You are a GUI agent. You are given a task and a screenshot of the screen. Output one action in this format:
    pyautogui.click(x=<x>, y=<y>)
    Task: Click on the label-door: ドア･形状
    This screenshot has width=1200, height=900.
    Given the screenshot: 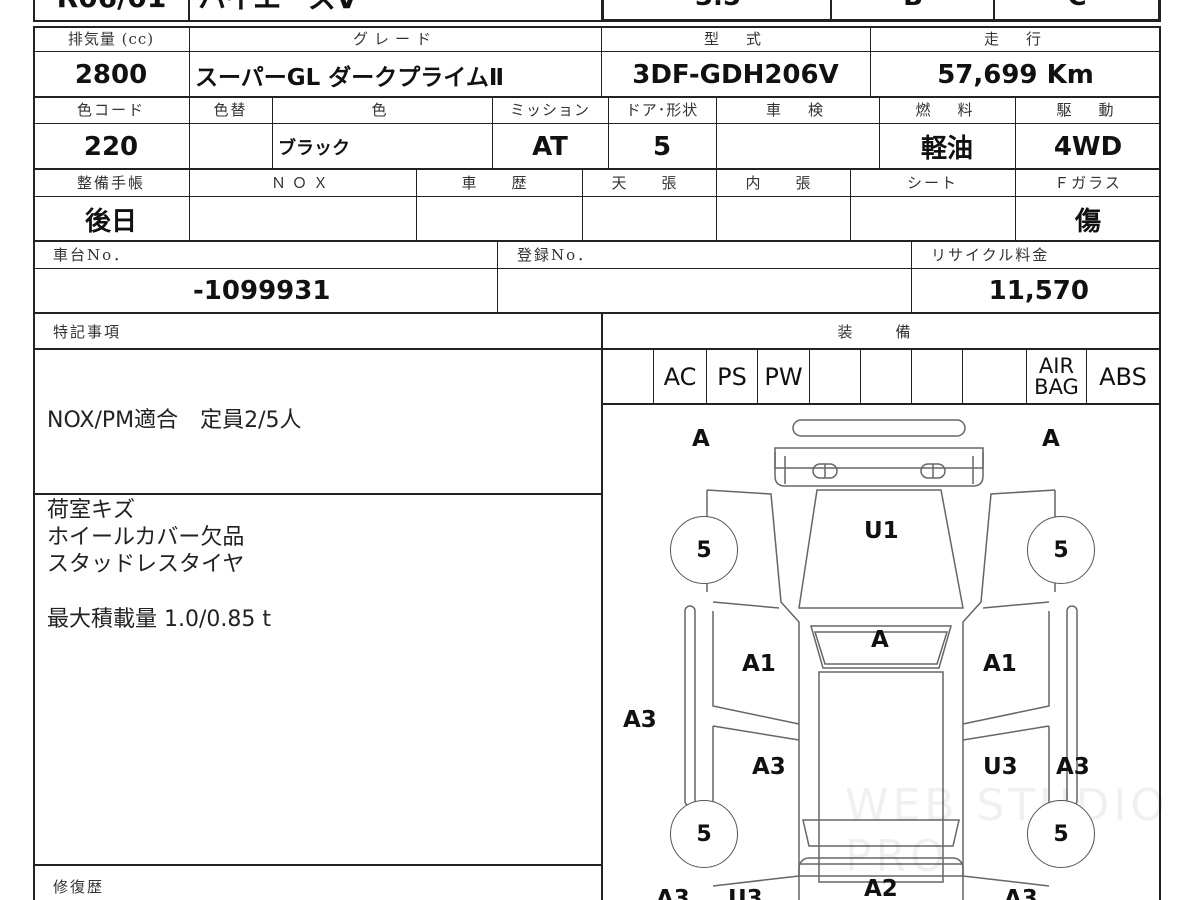 What is the action you would take?
    pyautogui.click(x=662, y=110)
    